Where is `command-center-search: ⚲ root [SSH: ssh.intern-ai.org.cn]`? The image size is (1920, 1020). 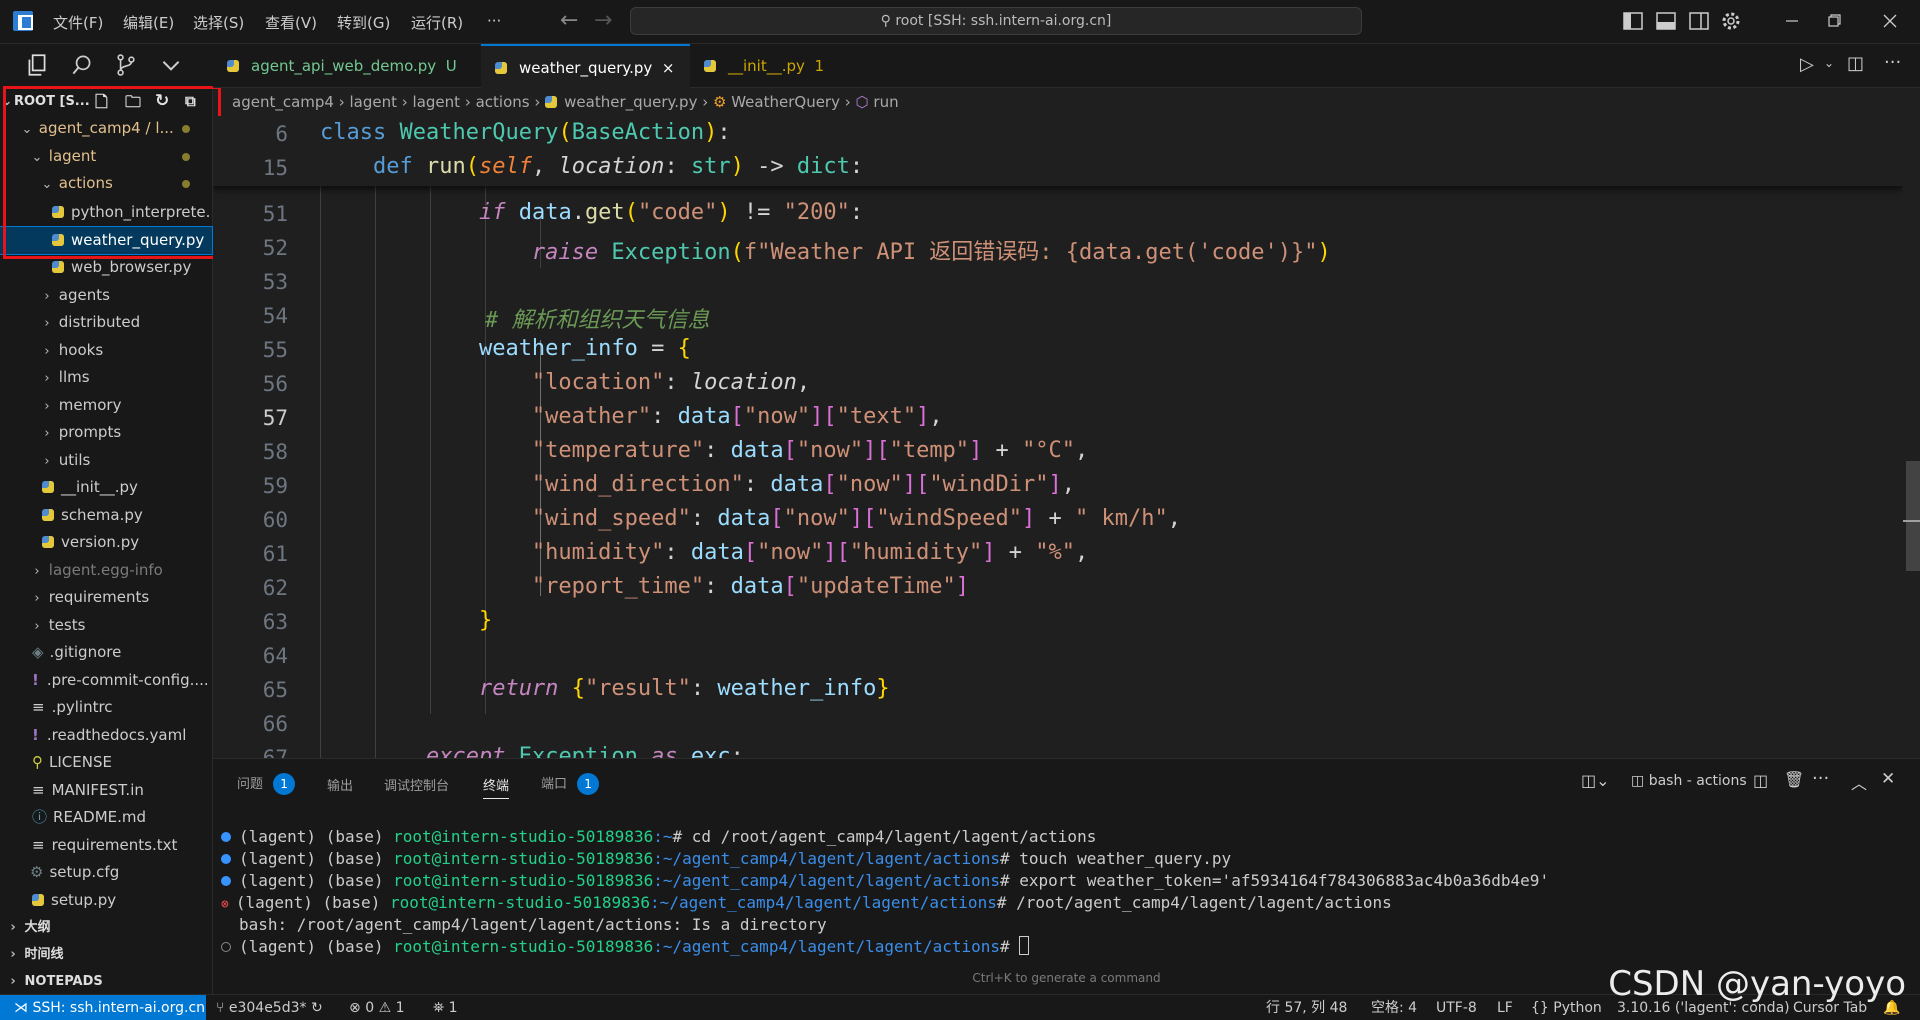 command-center-search: ⚲ root [SSH: ssh.intern-ai.org.cn] is located at coordinates (996, 21).